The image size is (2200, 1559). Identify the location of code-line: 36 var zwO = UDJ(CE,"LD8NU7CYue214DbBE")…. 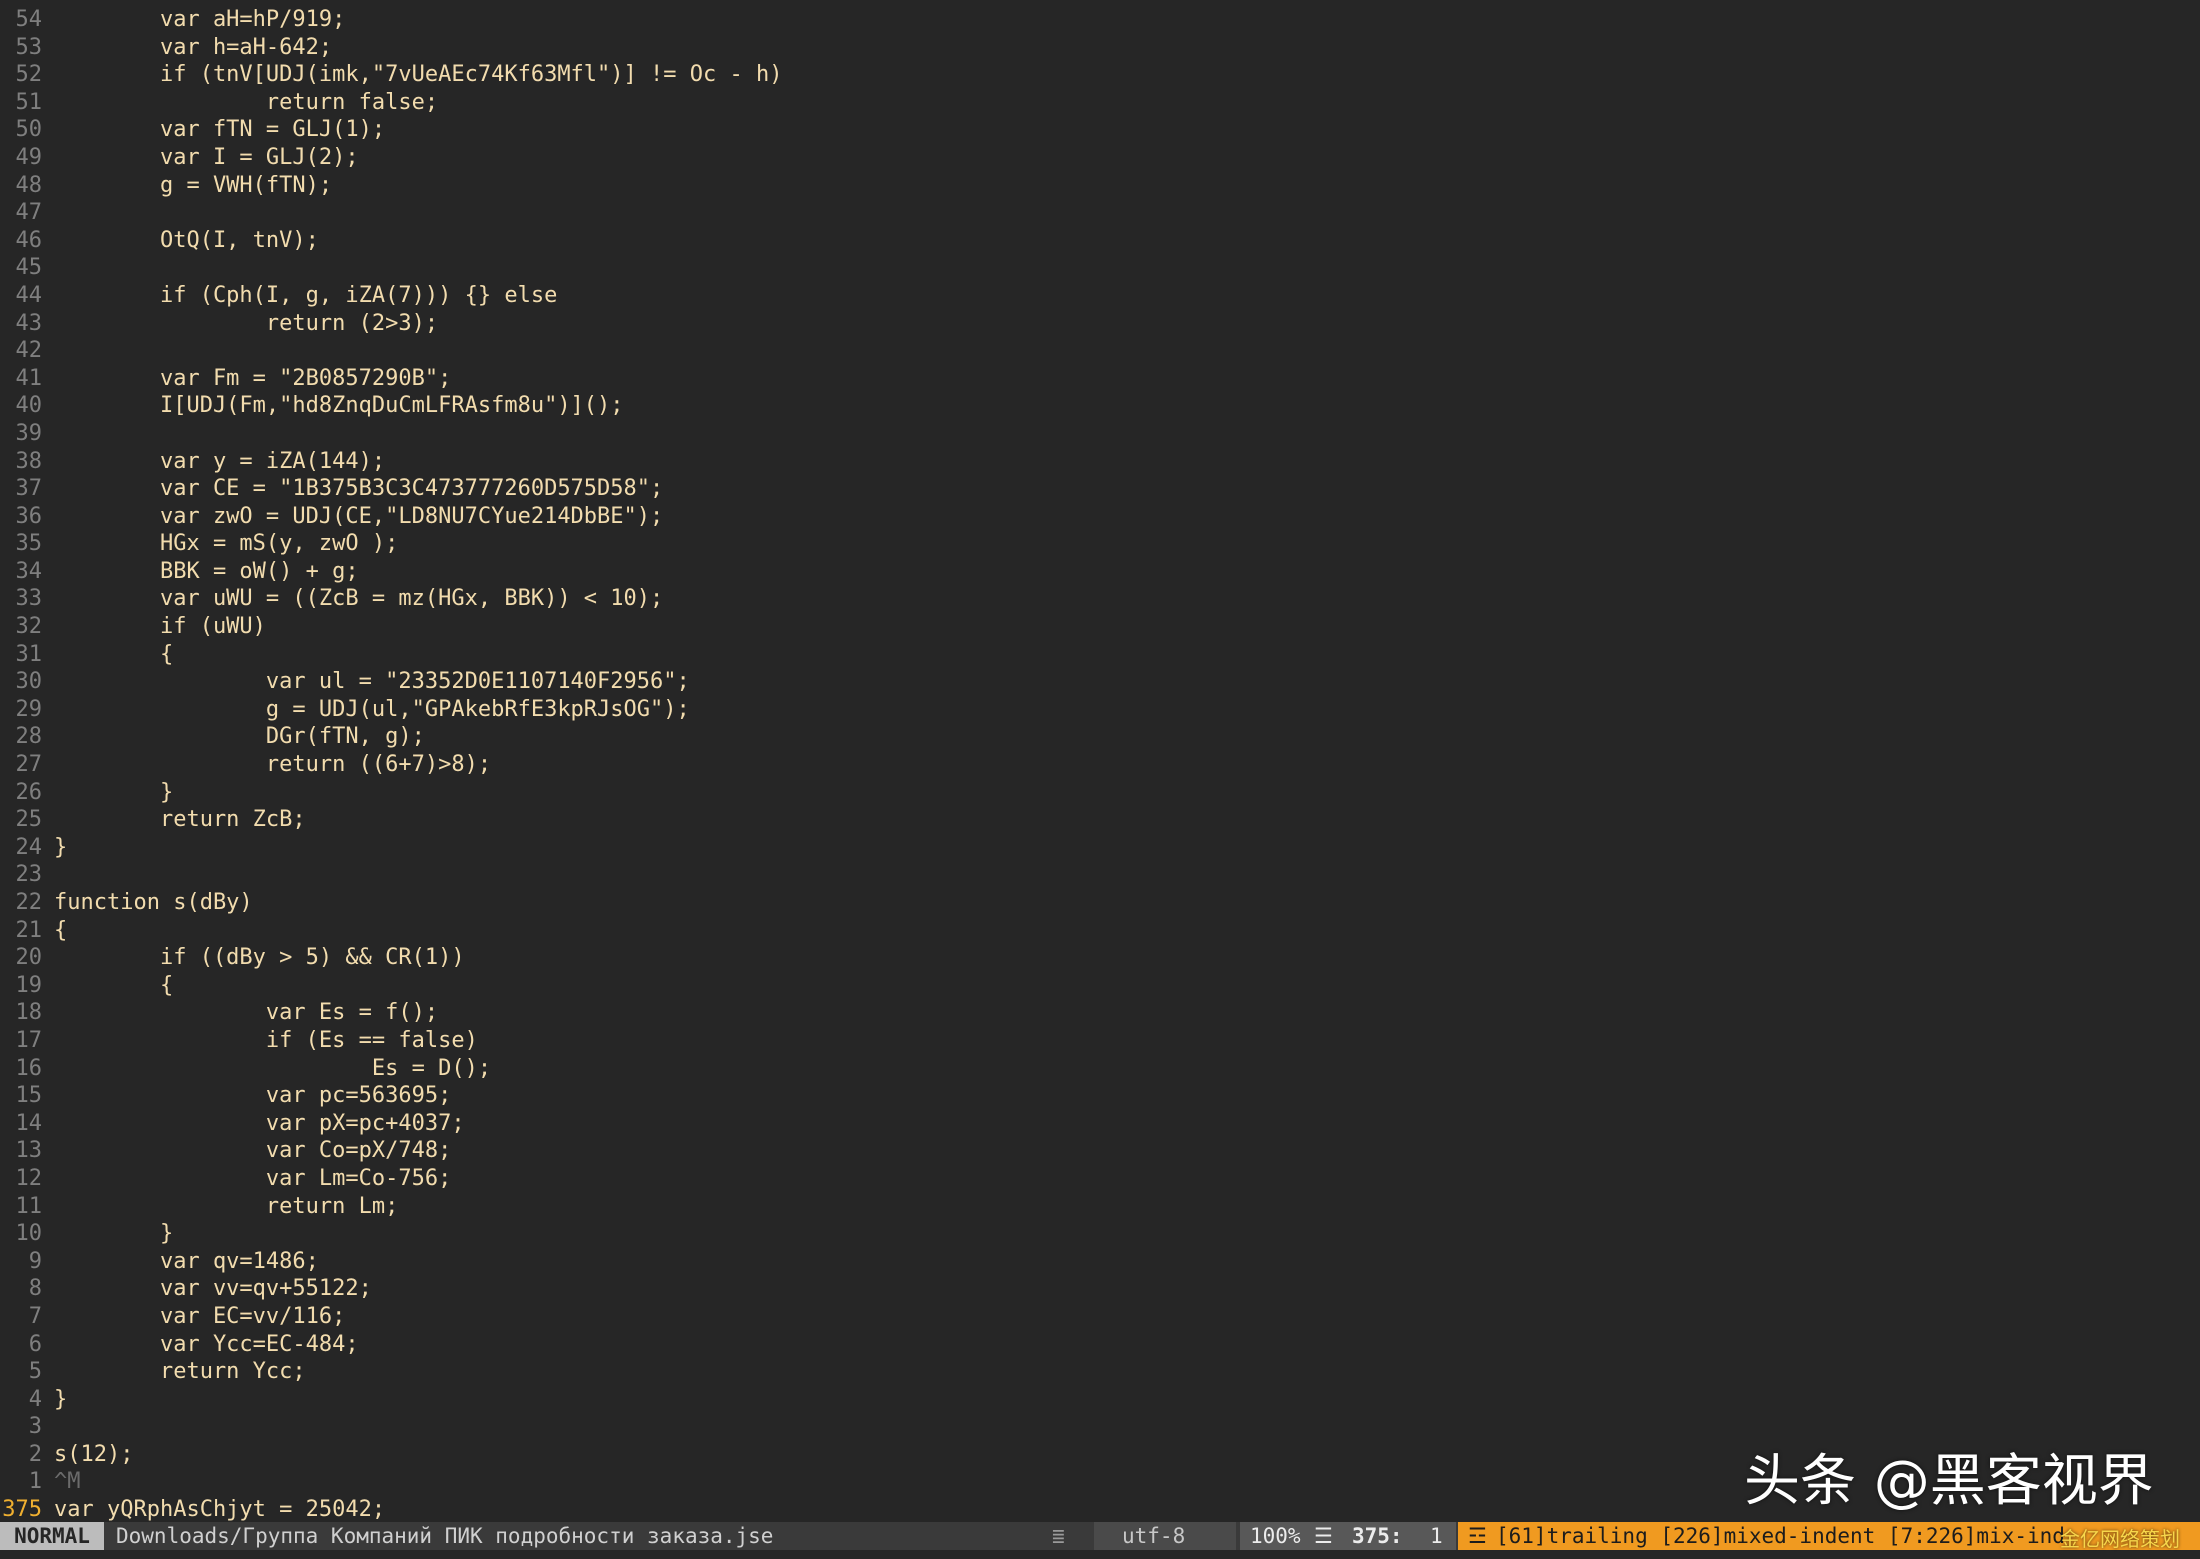
(1100, 517).